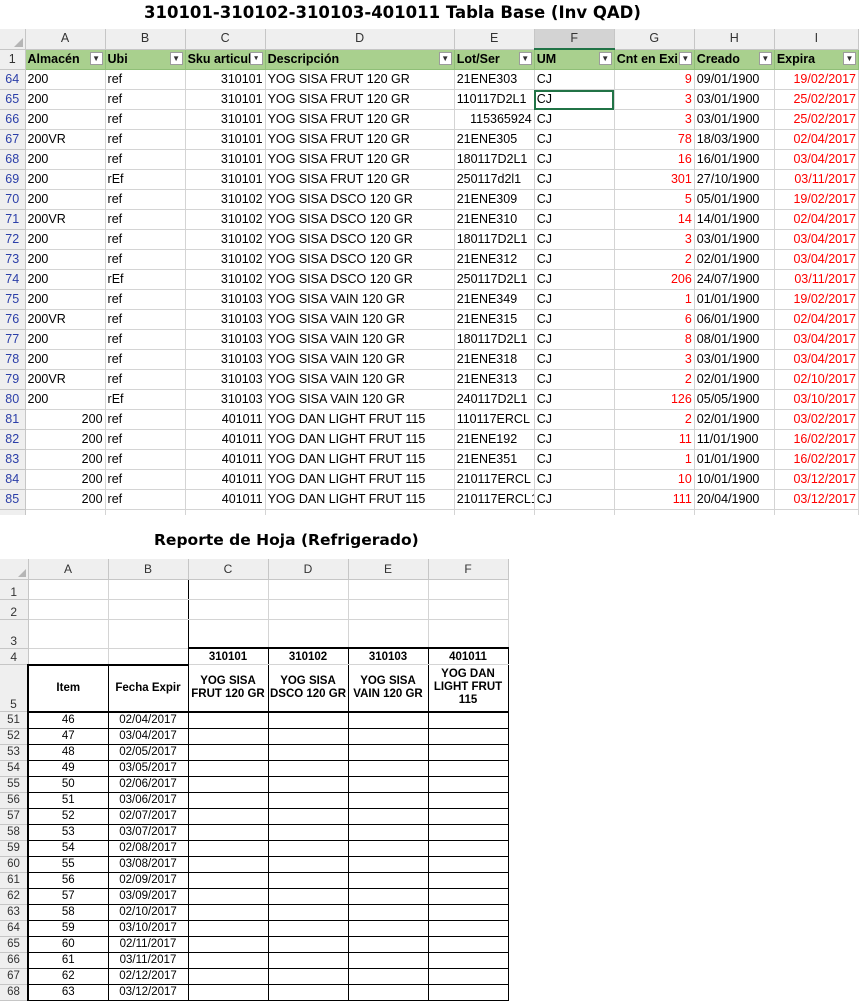  Describe the element at coordinates (13, 479) in the screenshot. I see `row-header: 84` at that location.